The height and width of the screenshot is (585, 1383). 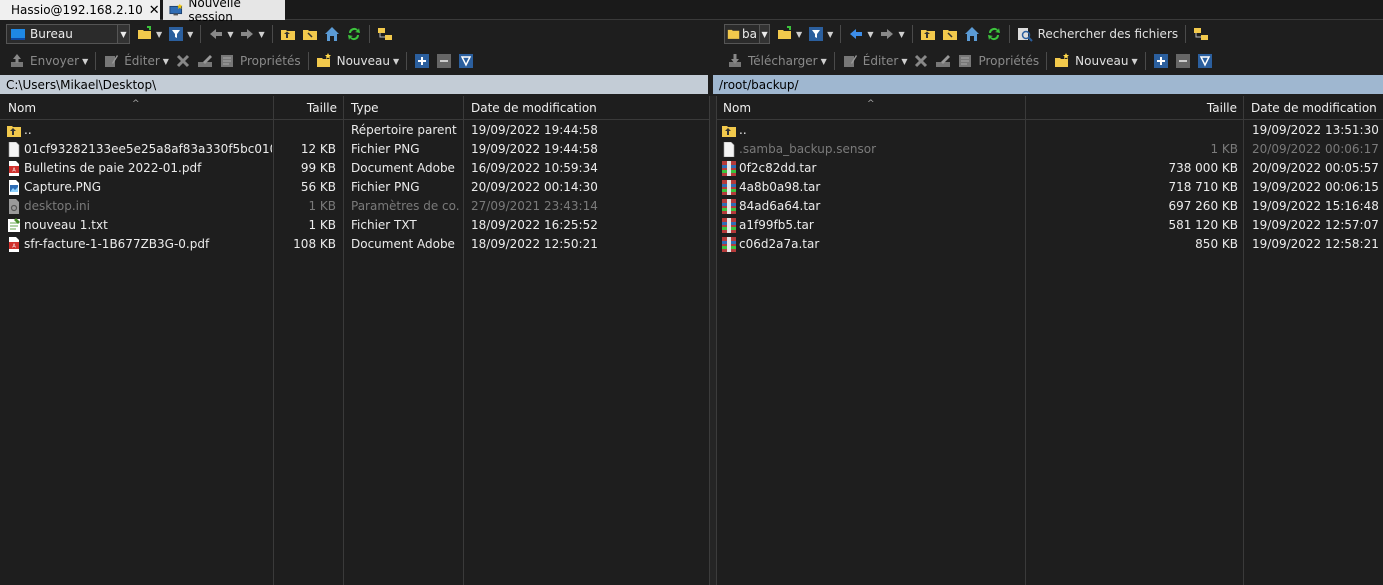 I want to click on right-location-combo: ba ▼, so click(x=747, y=34).